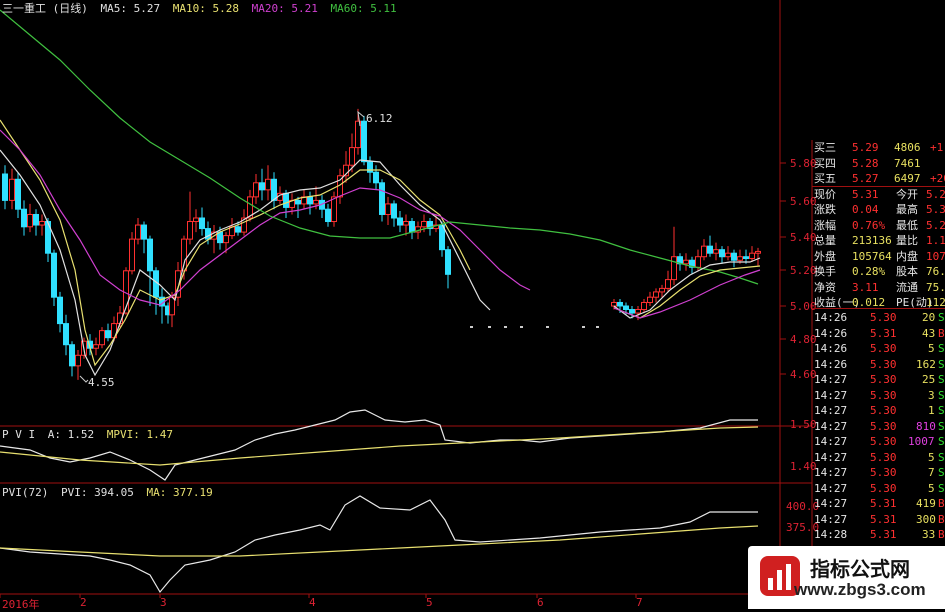 Image resolution: width=945 pixels, height=612 pixels. Describe the element at coordinates (831, 534) in the screenshot. I see `tick-time: 14:28` at that location.